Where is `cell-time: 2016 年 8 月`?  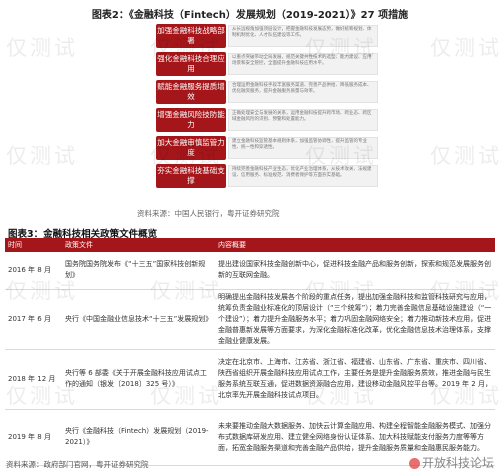
cell-time: 2016 年 8 月 is located at coordinates (33, 271).